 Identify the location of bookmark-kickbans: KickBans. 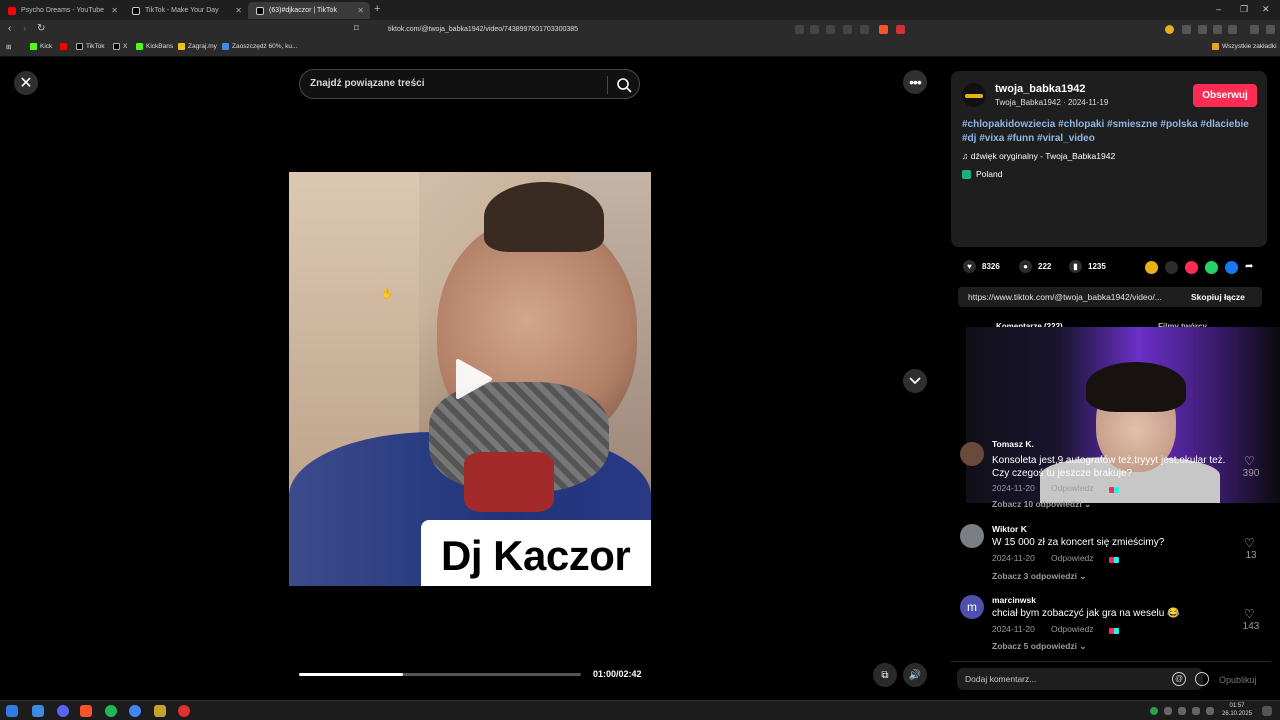
(154, 46).